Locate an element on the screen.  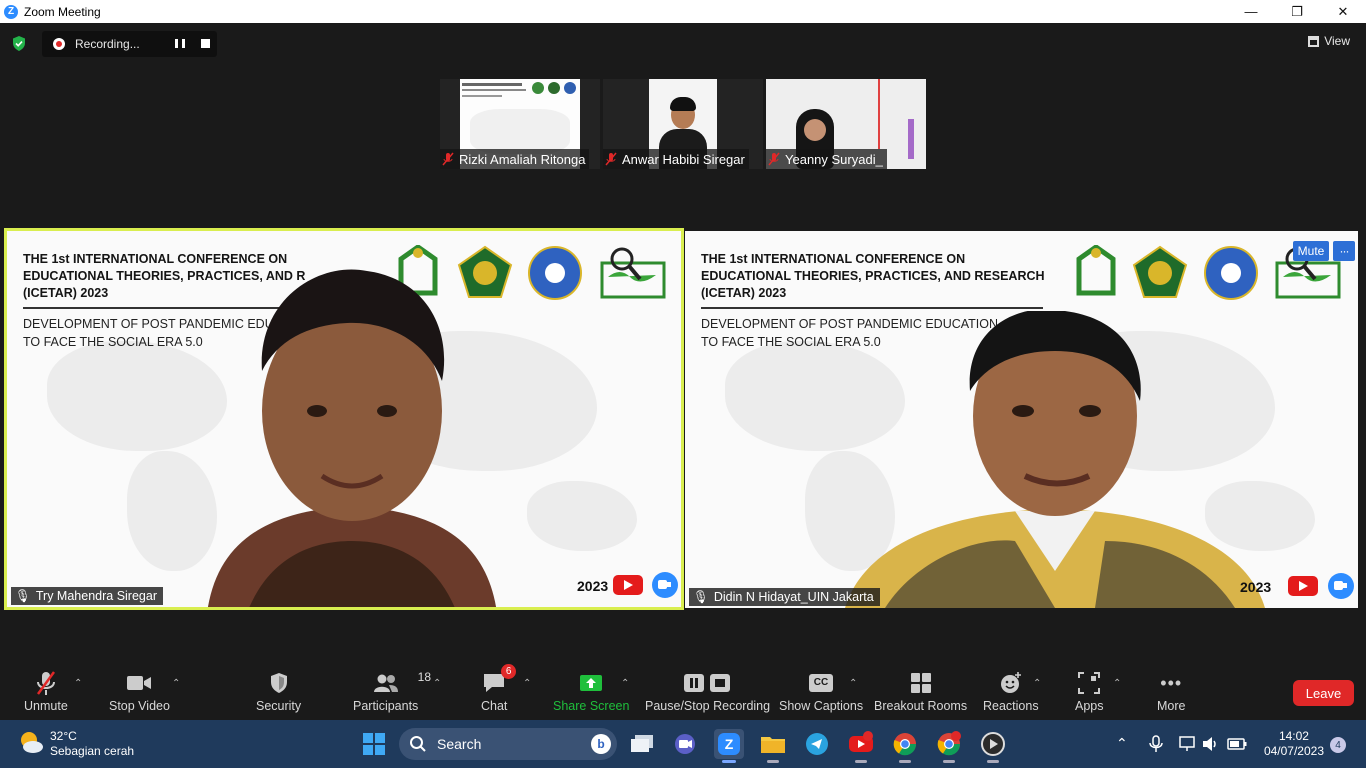
start-button is located at coordinates (374, 744).